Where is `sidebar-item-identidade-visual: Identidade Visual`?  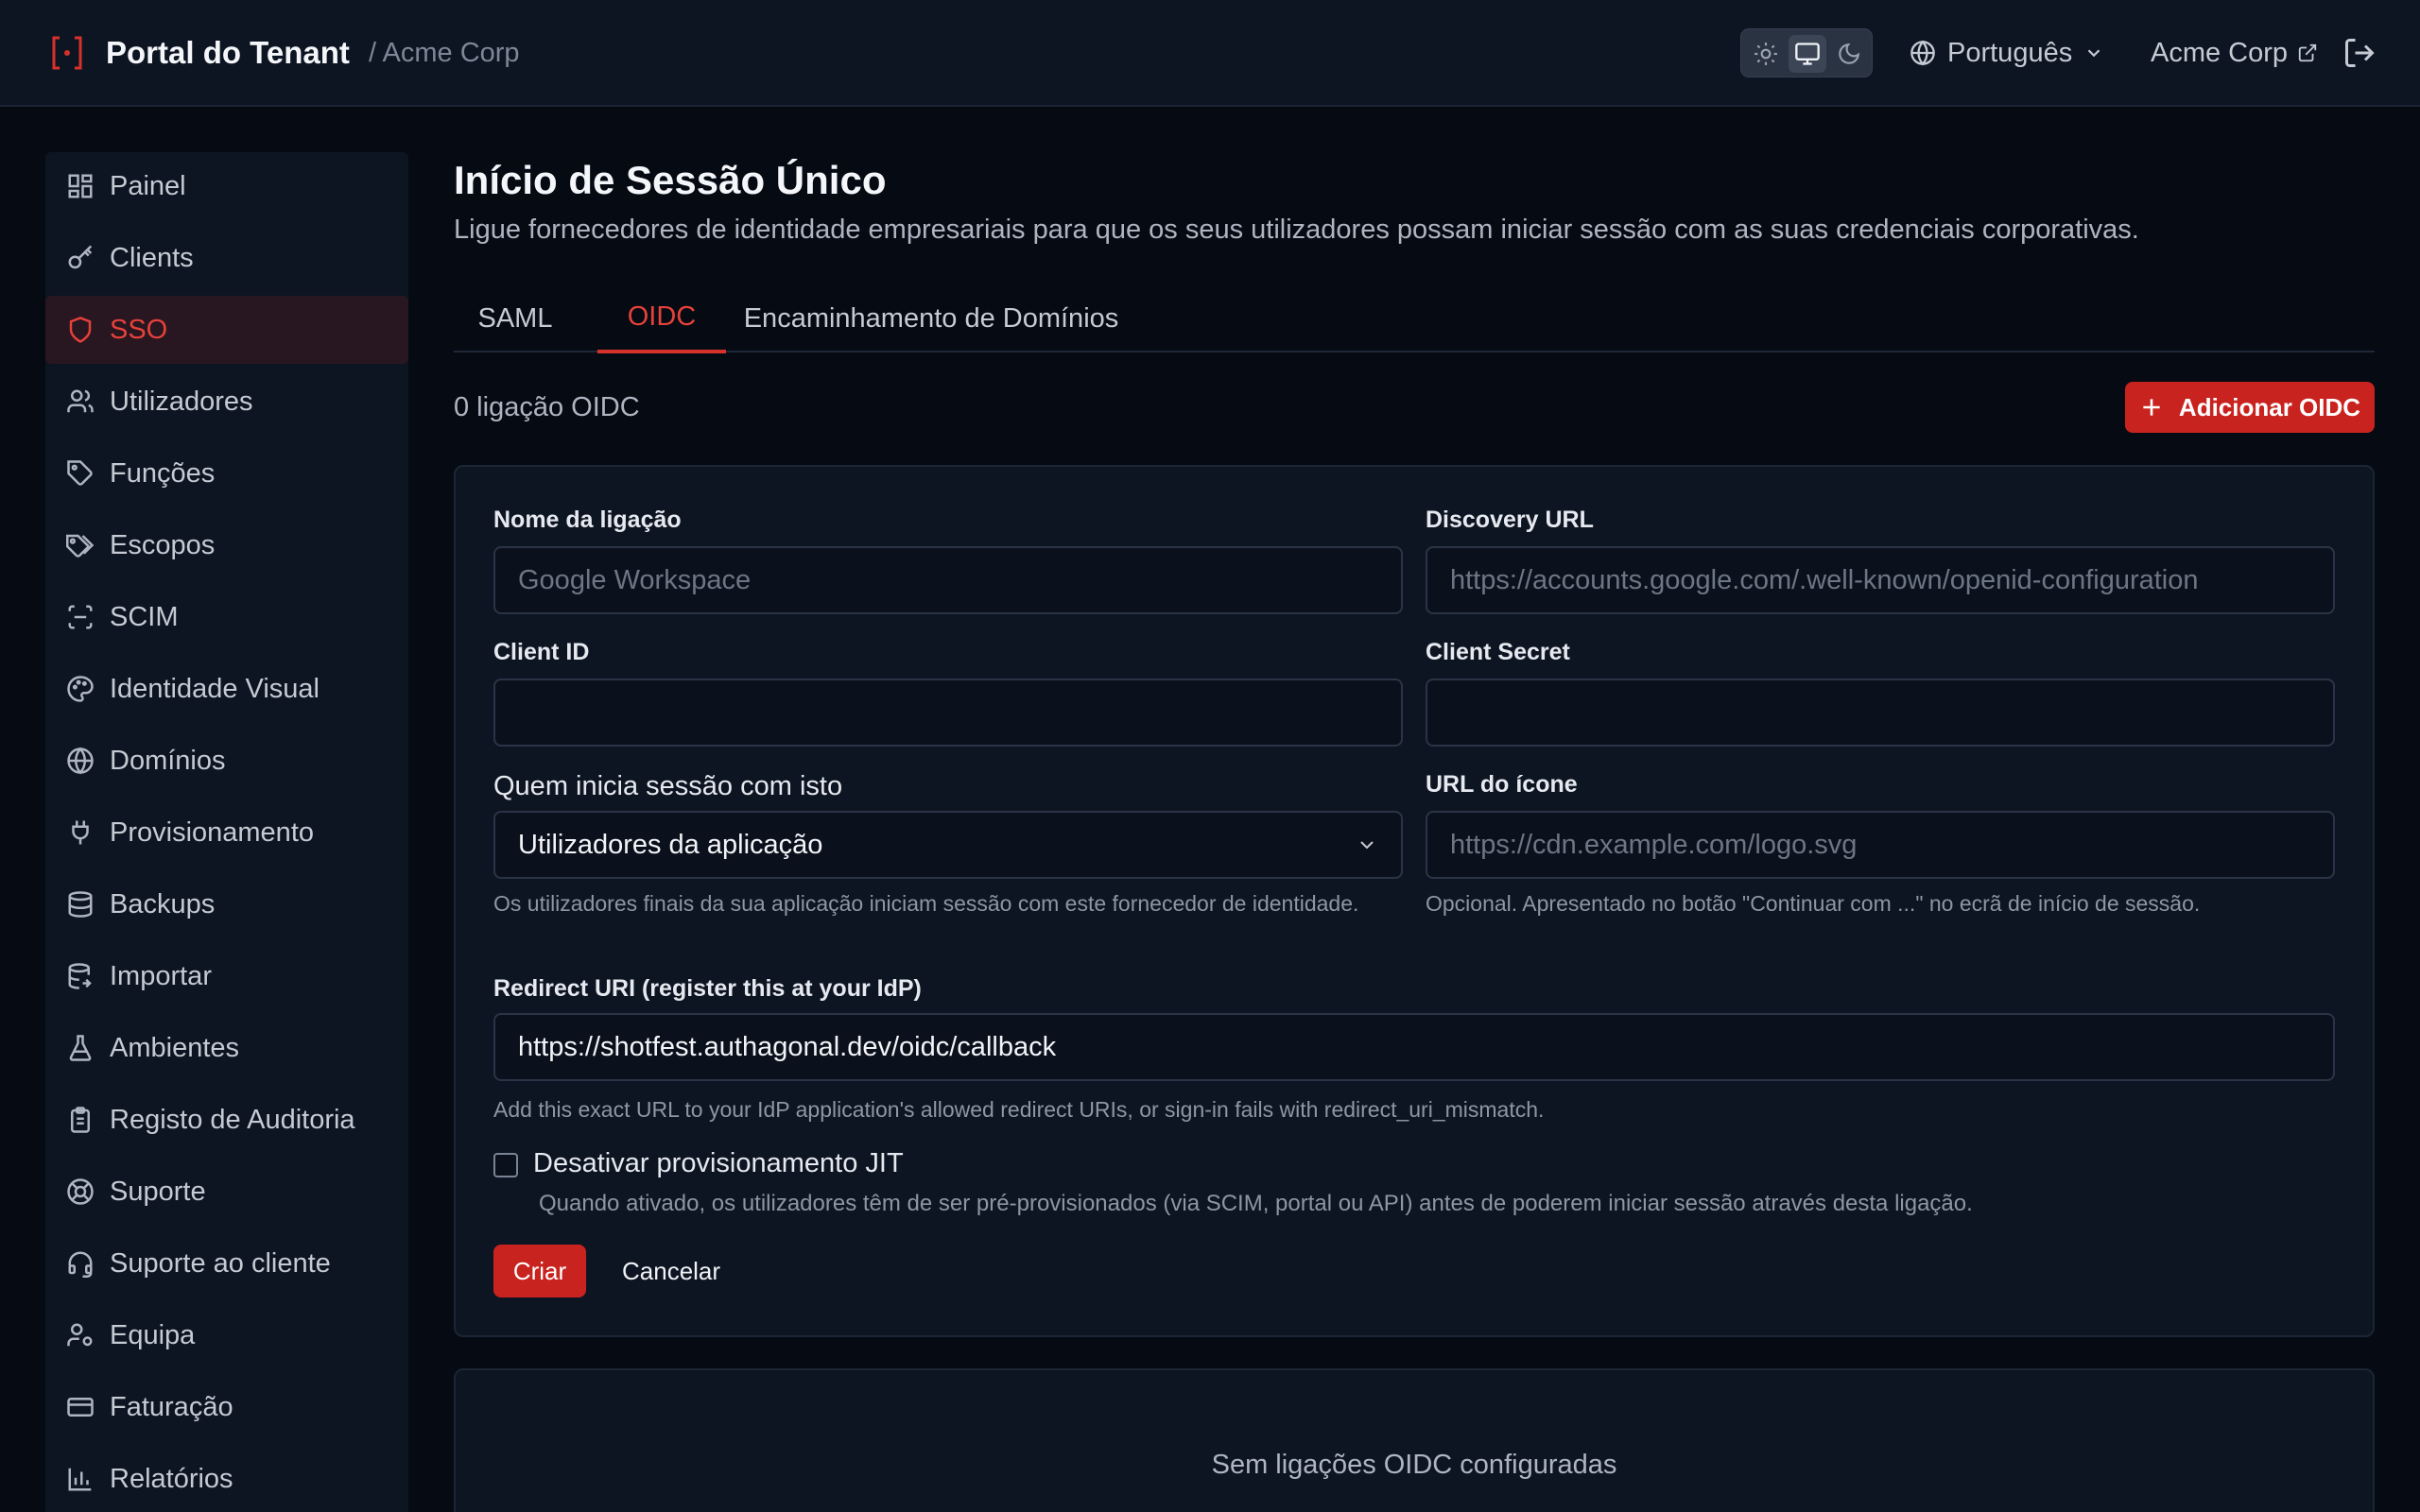
sidebar-item-identidade-visual: Identidade Visual is located at coordinates (226, 689).